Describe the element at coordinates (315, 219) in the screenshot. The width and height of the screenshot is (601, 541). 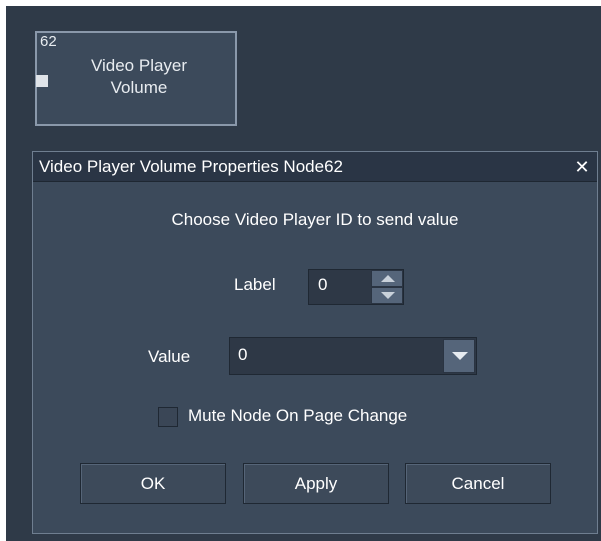
I see `instruction-text: Choose Video Player ID to send value` at that location.